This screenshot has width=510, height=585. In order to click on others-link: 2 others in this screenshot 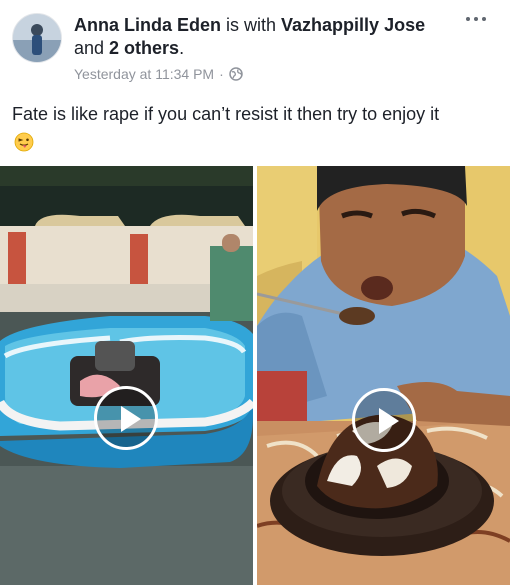, I will do `click(144, 48)`.